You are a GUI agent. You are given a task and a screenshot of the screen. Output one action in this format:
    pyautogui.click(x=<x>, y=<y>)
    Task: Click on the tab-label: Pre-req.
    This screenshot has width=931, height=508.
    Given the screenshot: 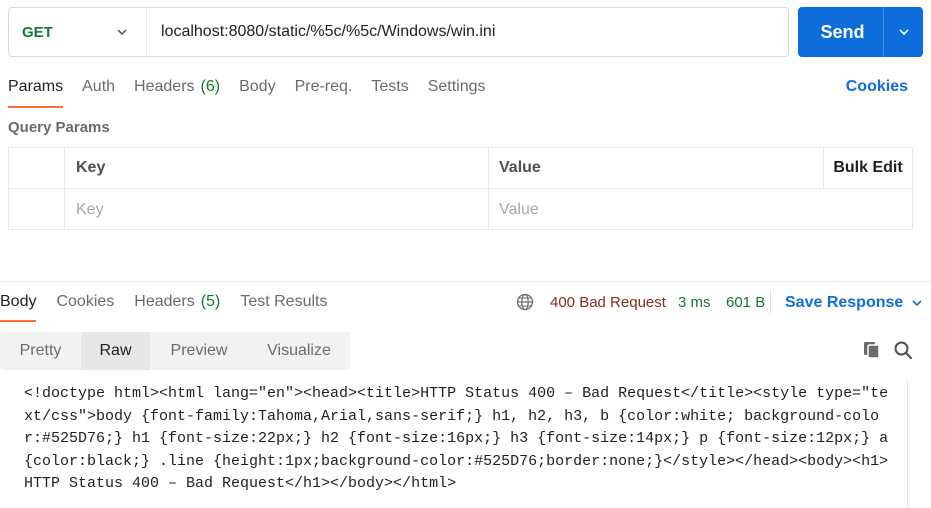 What is the action you would take?
    pyautogui.click(x=323, y=86)
    